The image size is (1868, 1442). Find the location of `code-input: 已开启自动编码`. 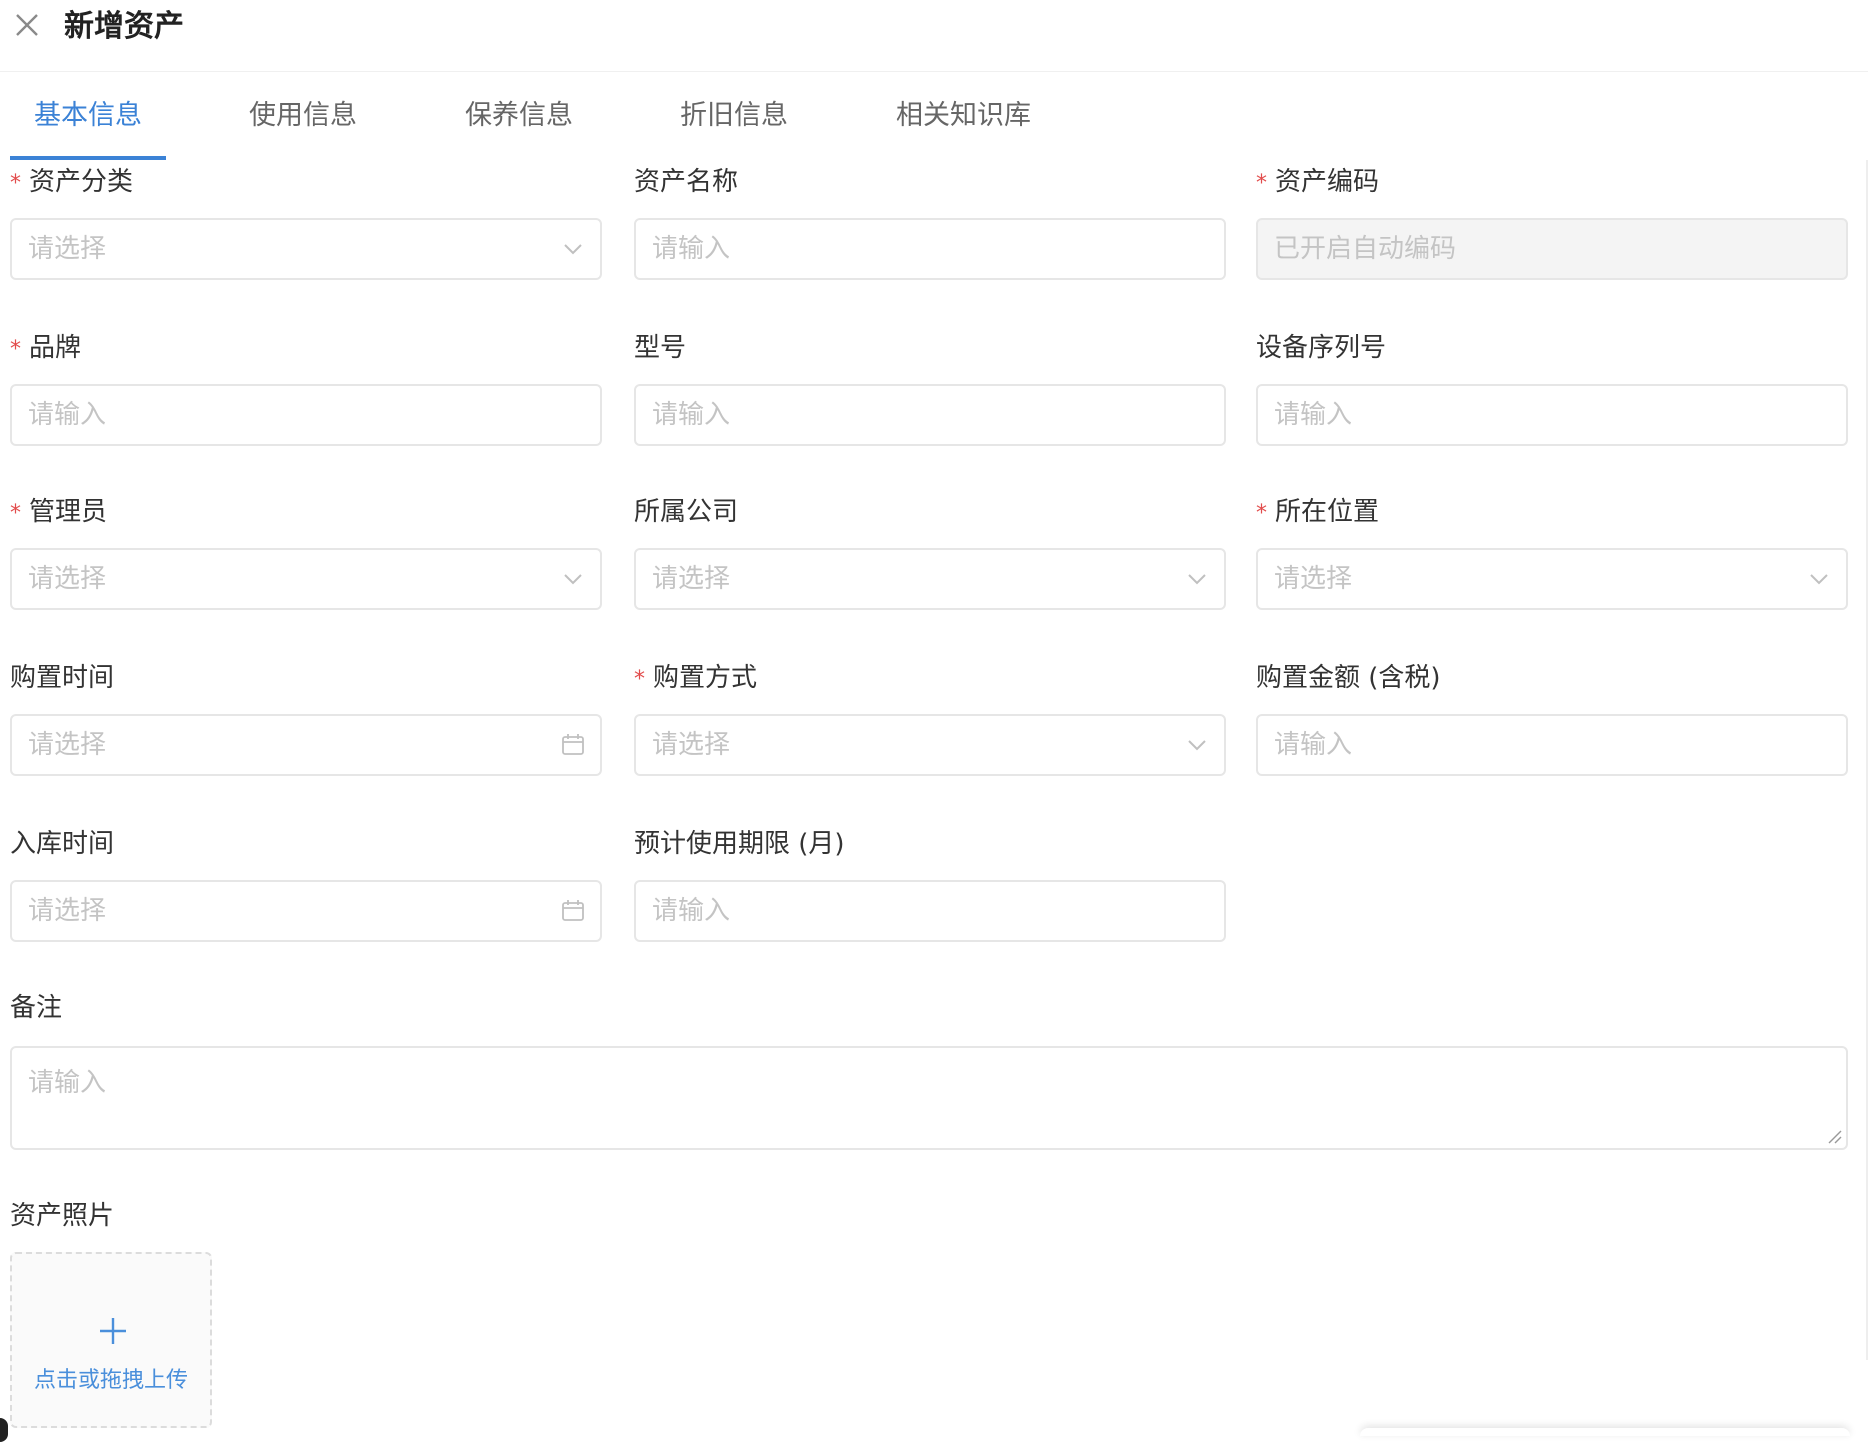

code-input: 已开启自动编码 is located at coordinates (1552, 249).